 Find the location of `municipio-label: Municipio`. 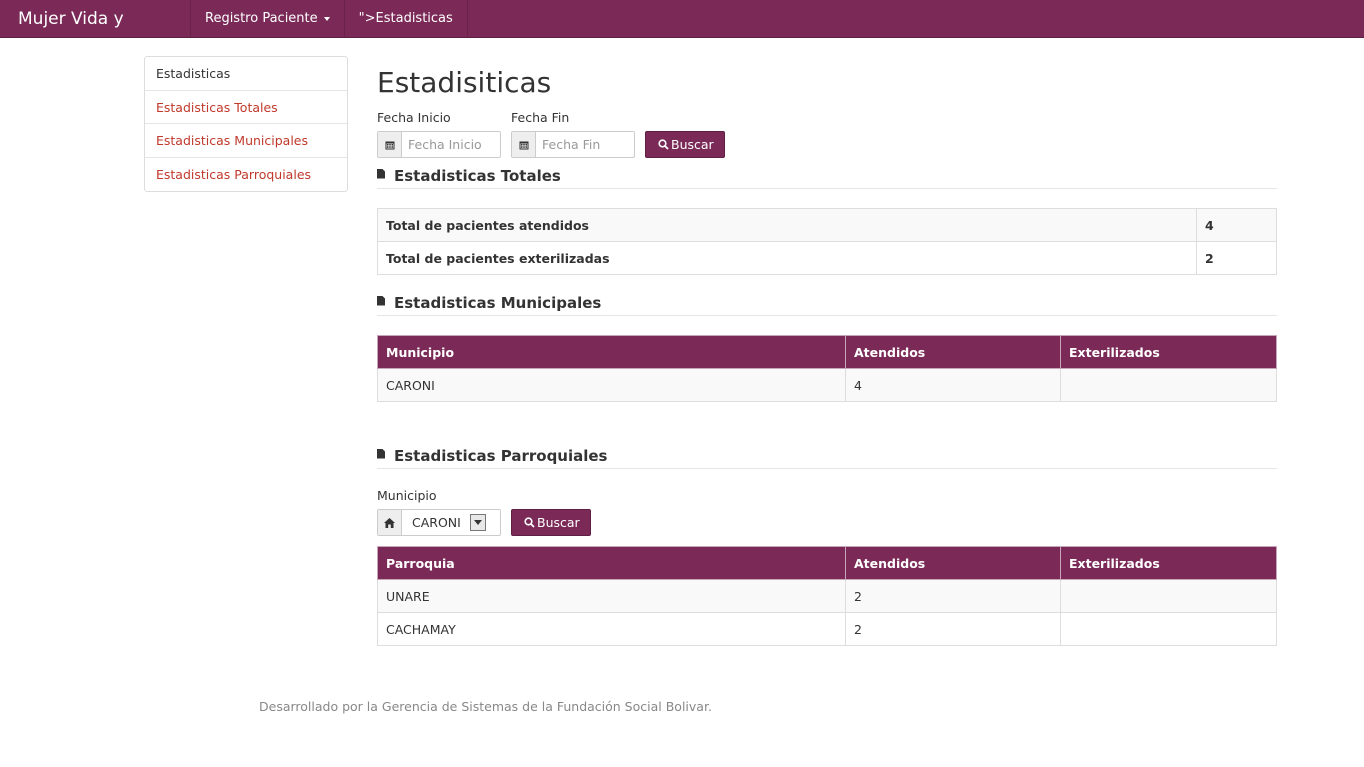

municipio-label: Municipio is located at coordinates (407, 495).